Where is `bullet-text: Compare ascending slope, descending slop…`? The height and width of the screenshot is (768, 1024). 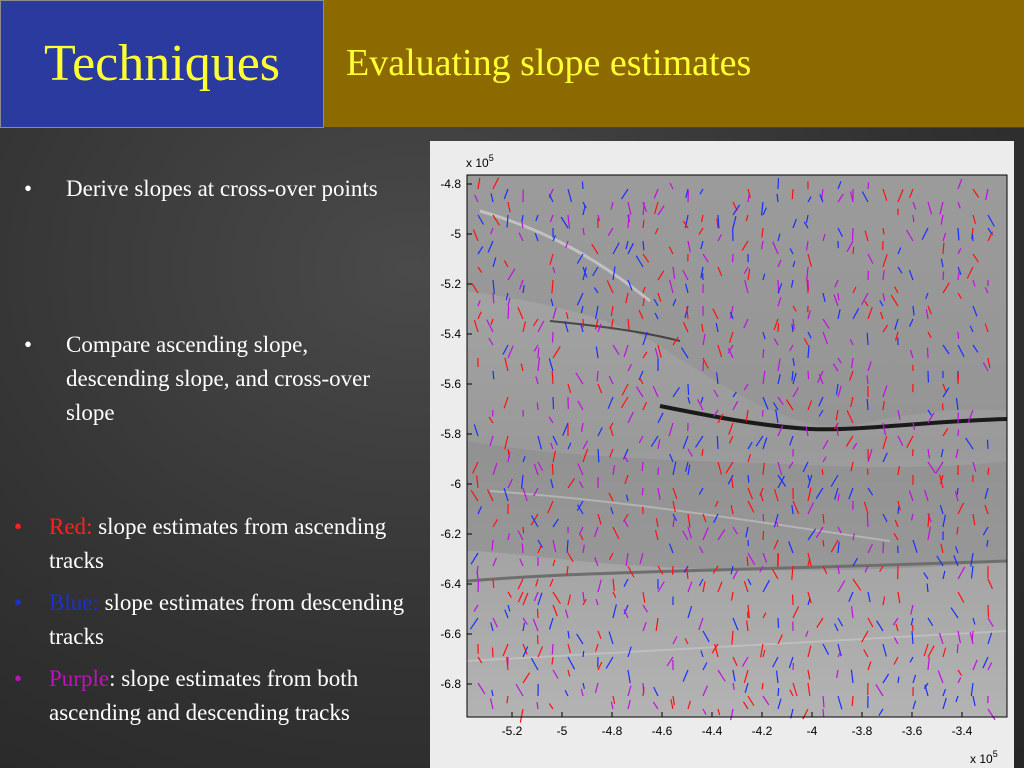
bullet-text: Compare ascending slope, descending slop… is located at coordinates (218, 378).